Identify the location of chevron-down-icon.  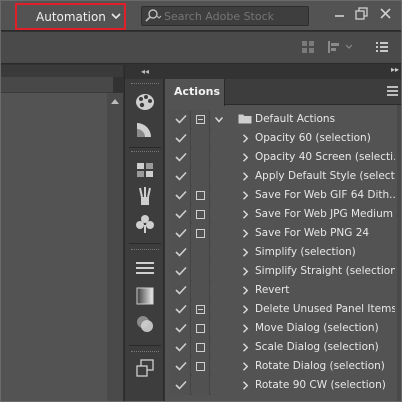
(219, 119).